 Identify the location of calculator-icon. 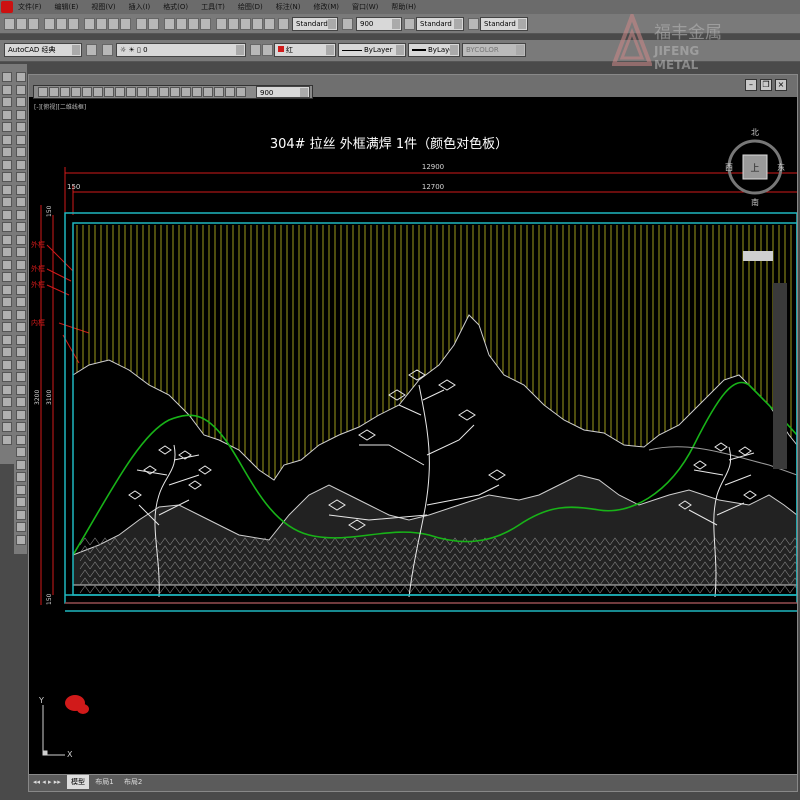
(269, 24).